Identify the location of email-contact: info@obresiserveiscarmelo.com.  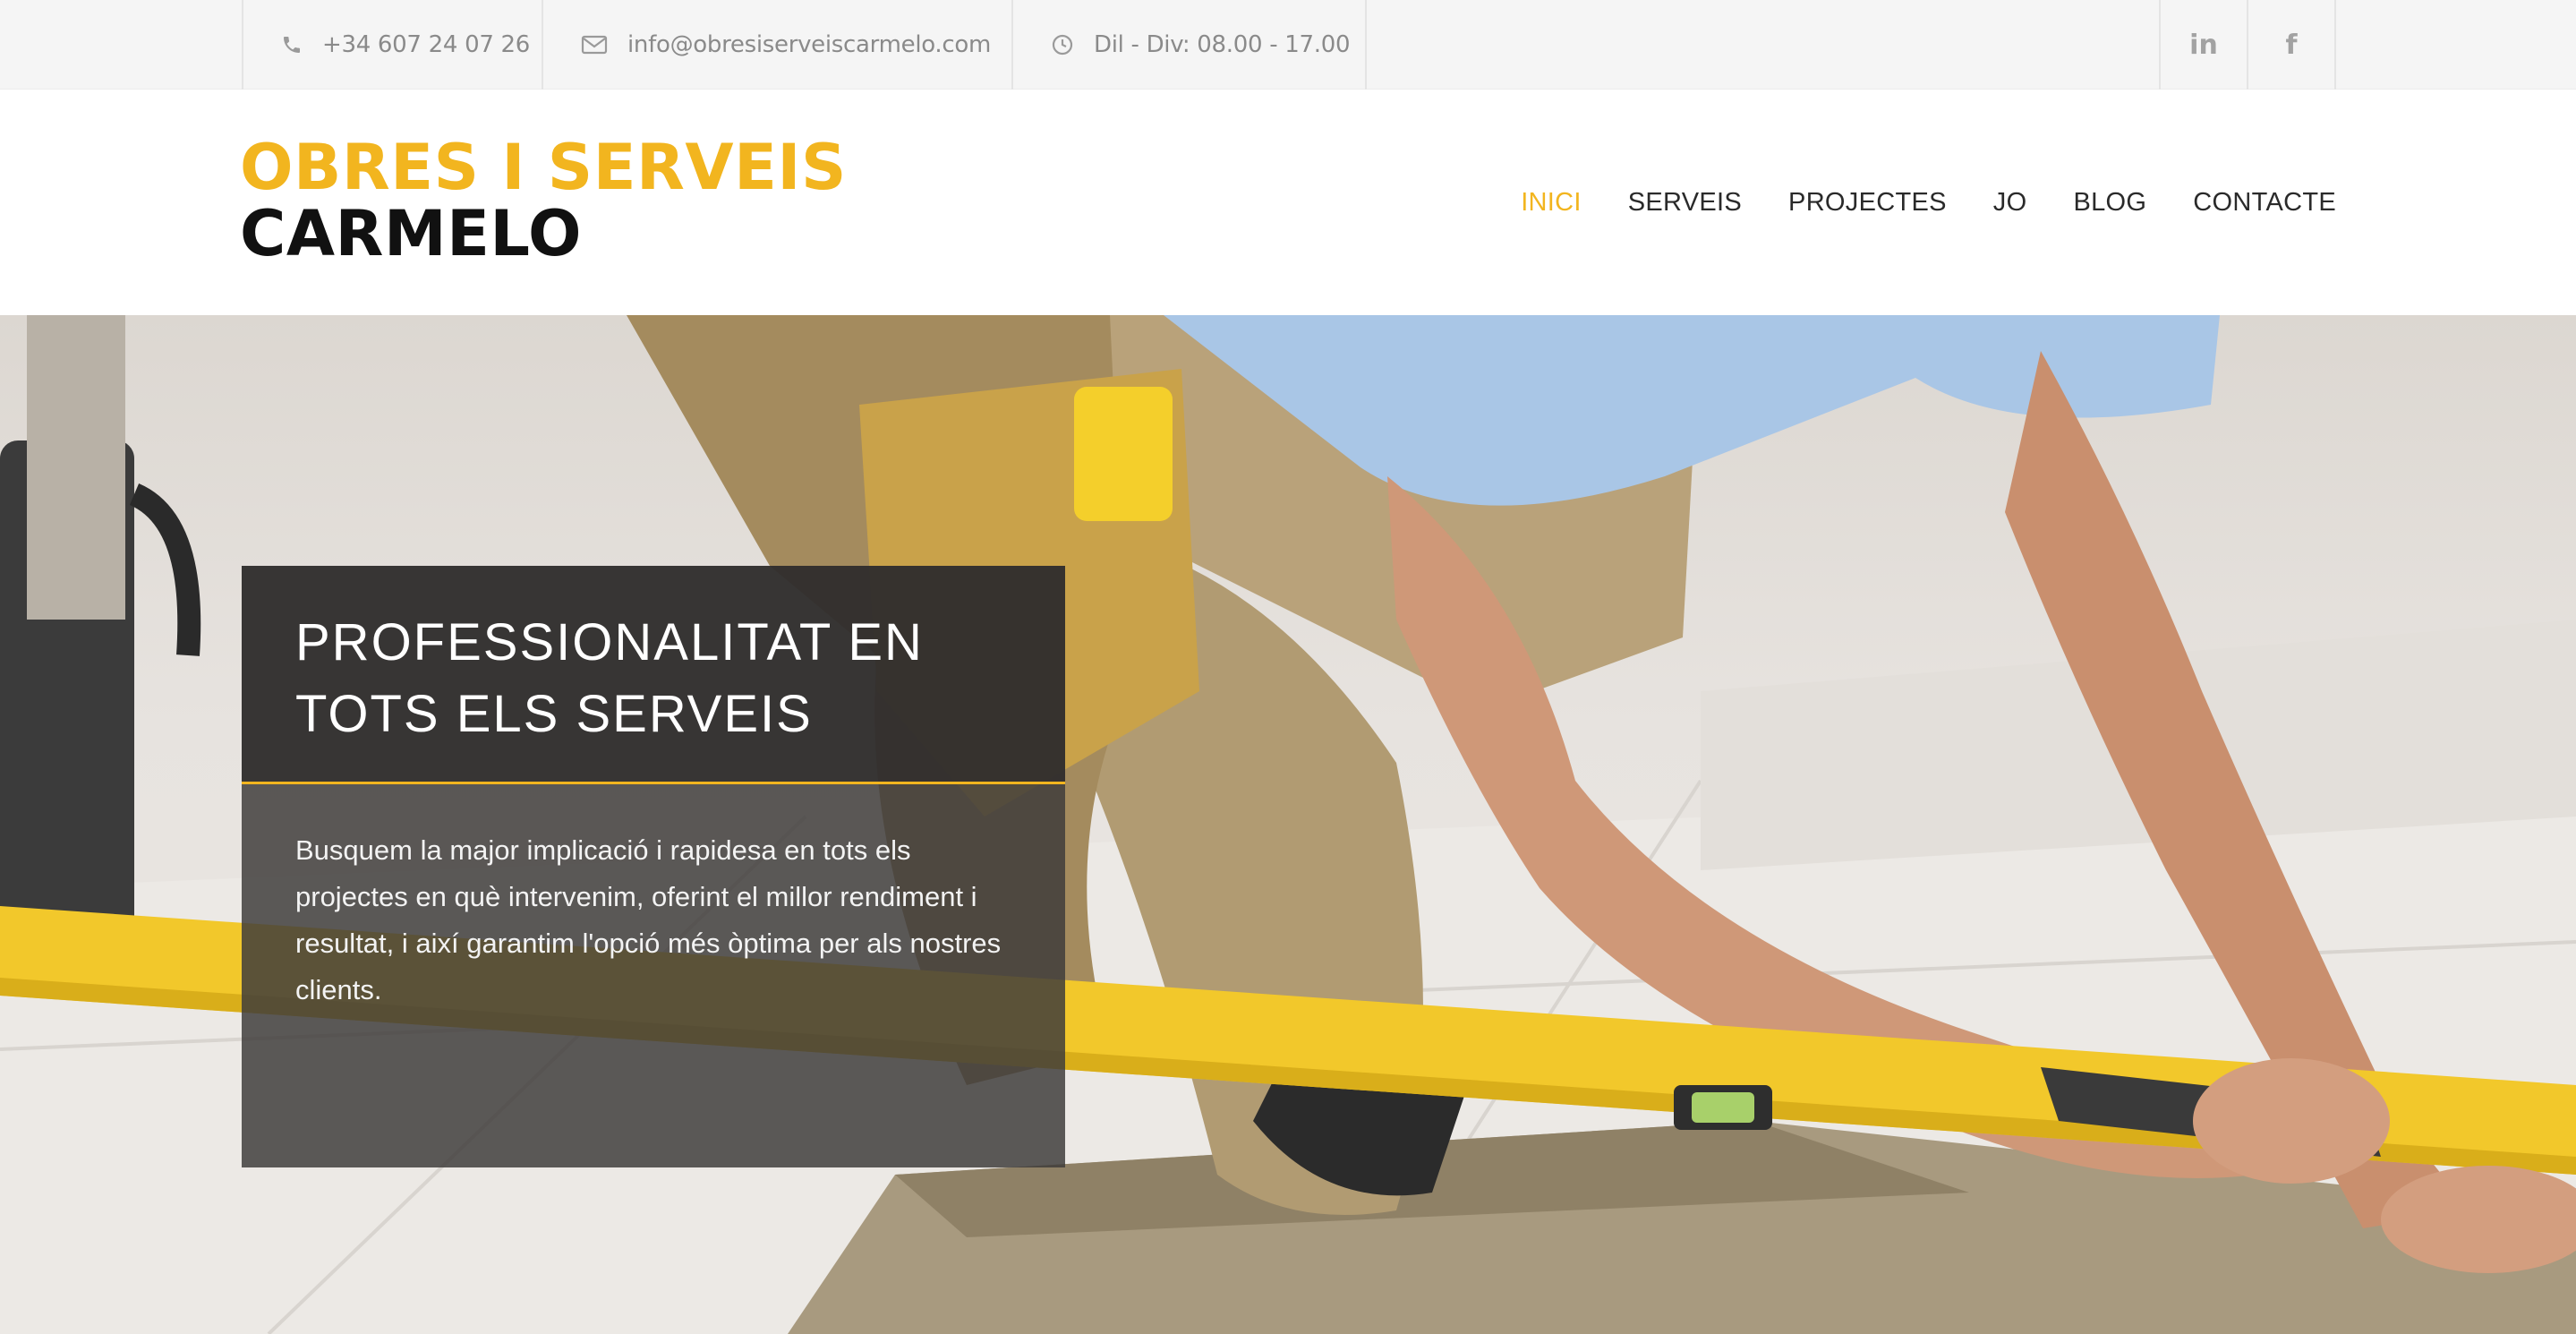
(776, 45).